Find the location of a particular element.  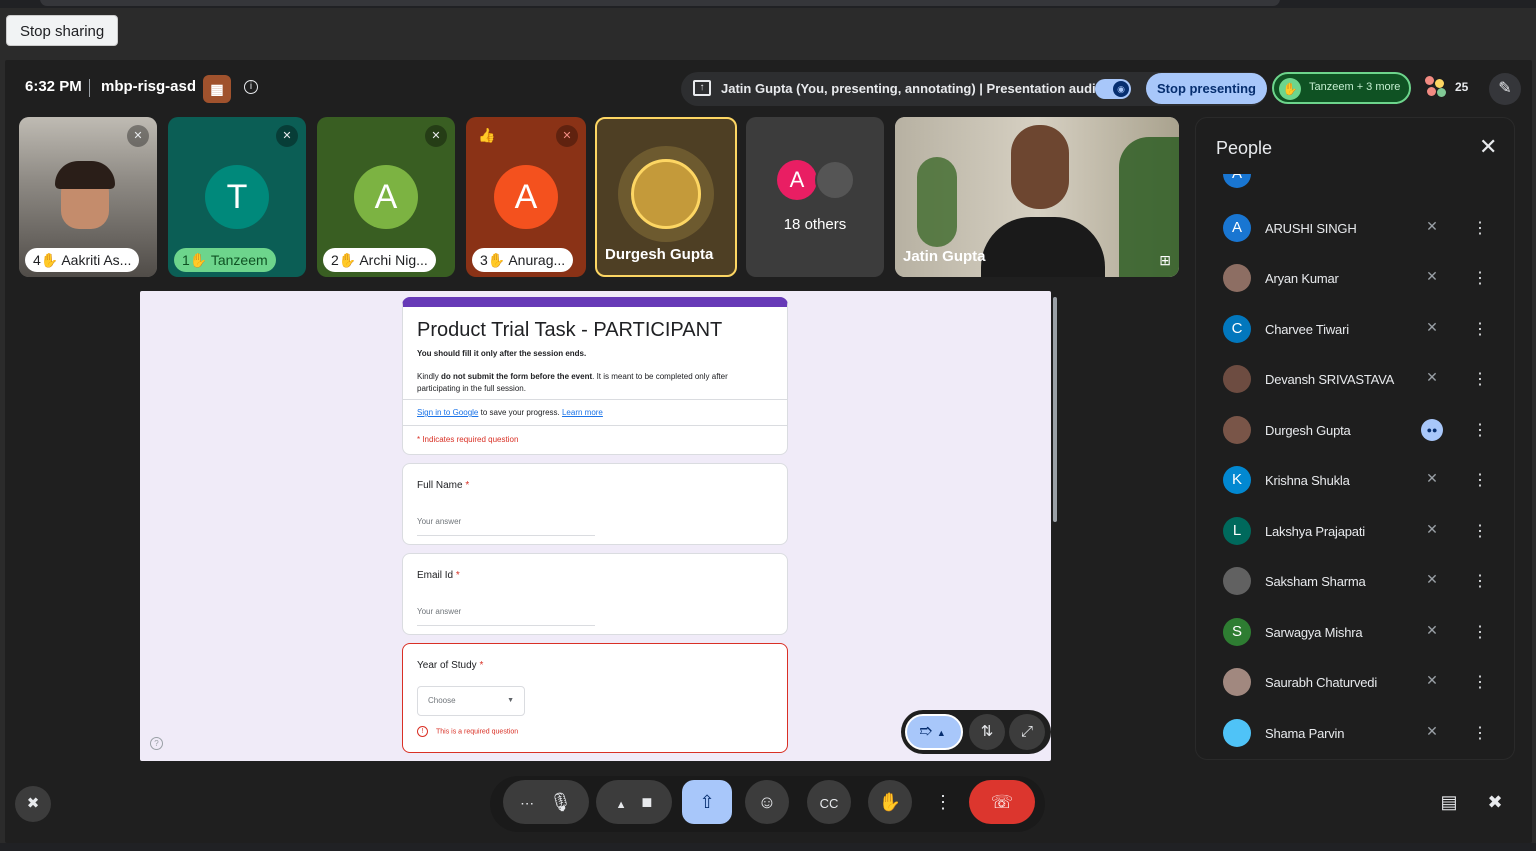

tile-others: A 18 others is located at coordinates (815, 197).